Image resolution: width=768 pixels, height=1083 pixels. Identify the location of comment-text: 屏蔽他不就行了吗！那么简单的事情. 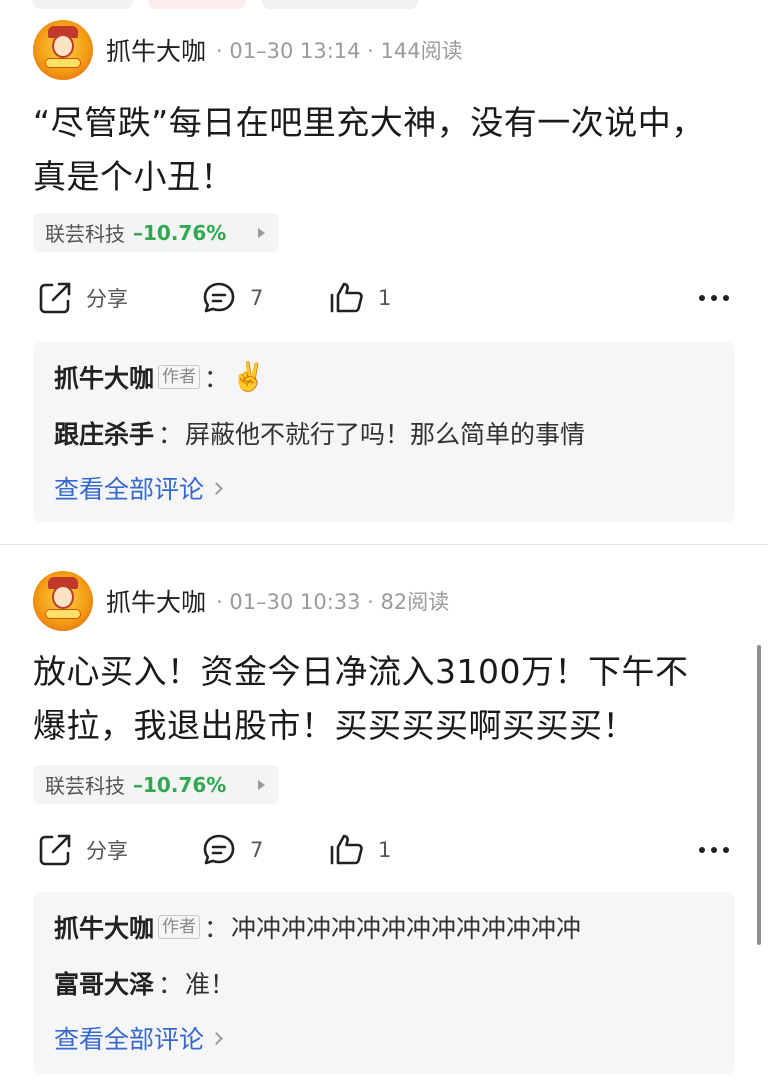
(385, 434).